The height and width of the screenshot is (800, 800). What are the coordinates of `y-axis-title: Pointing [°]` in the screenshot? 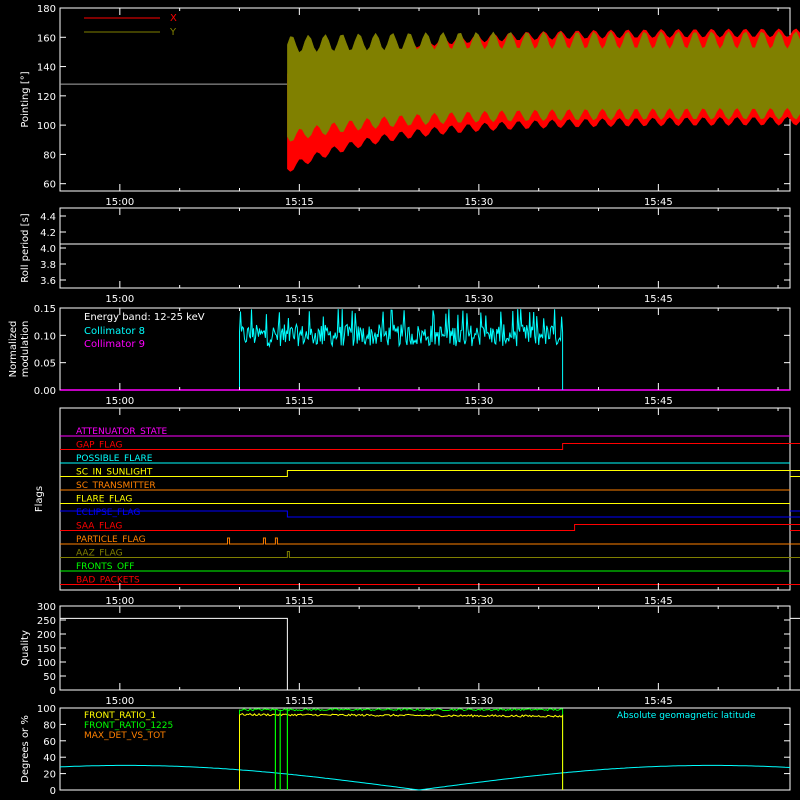 It's located at (25, 99).